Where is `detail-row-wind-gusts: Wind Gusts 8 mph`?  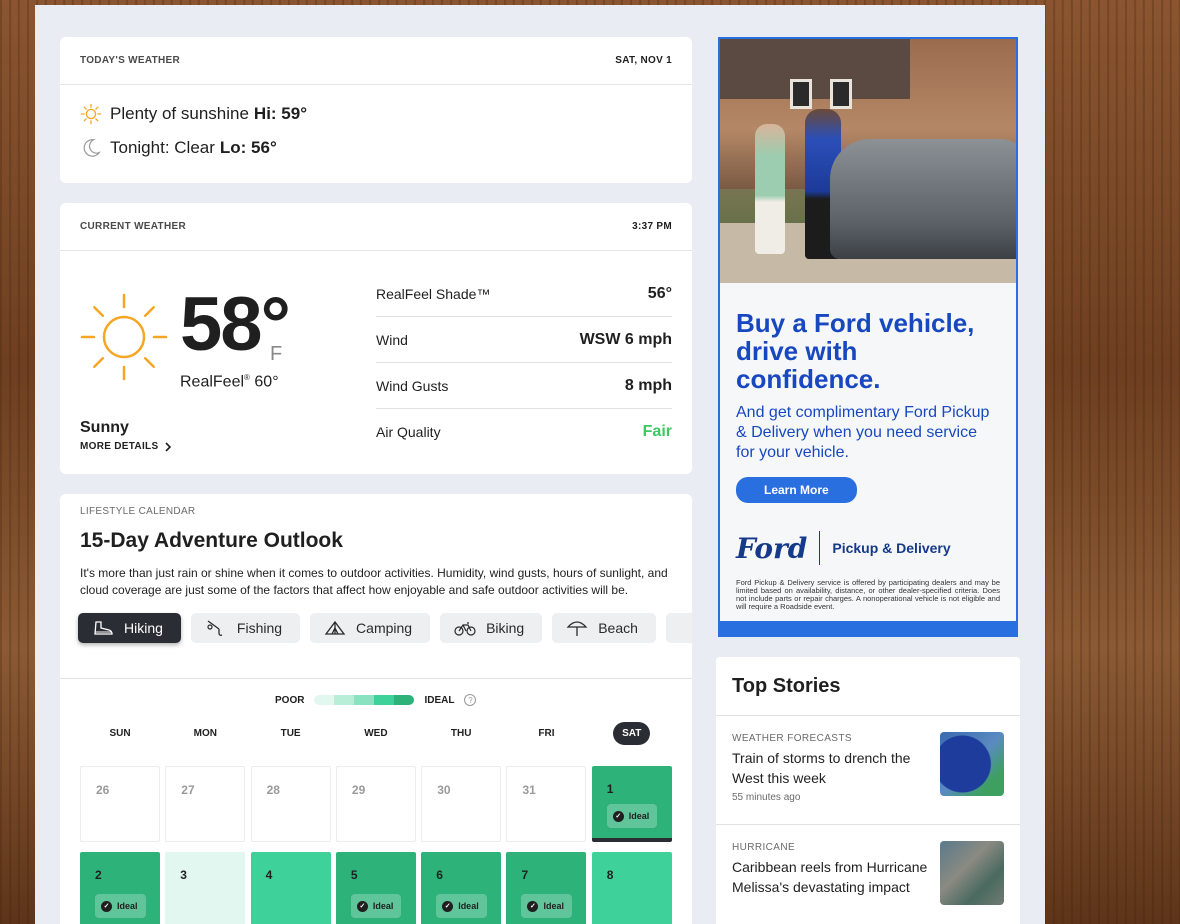 detail-row-wind-gusts: Wind Gusts 8 mph is located at coordinates (524, 386).